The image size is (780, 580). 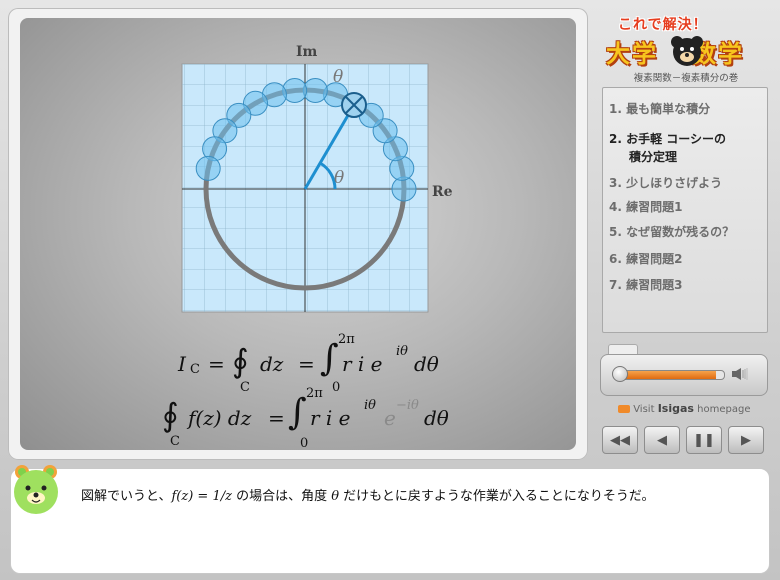 What do you see at coordinates (686, 78) in the screenshot?
I see `section-subtitle: 複素関数－複素積分の巻` at bounding box center [686, 78].